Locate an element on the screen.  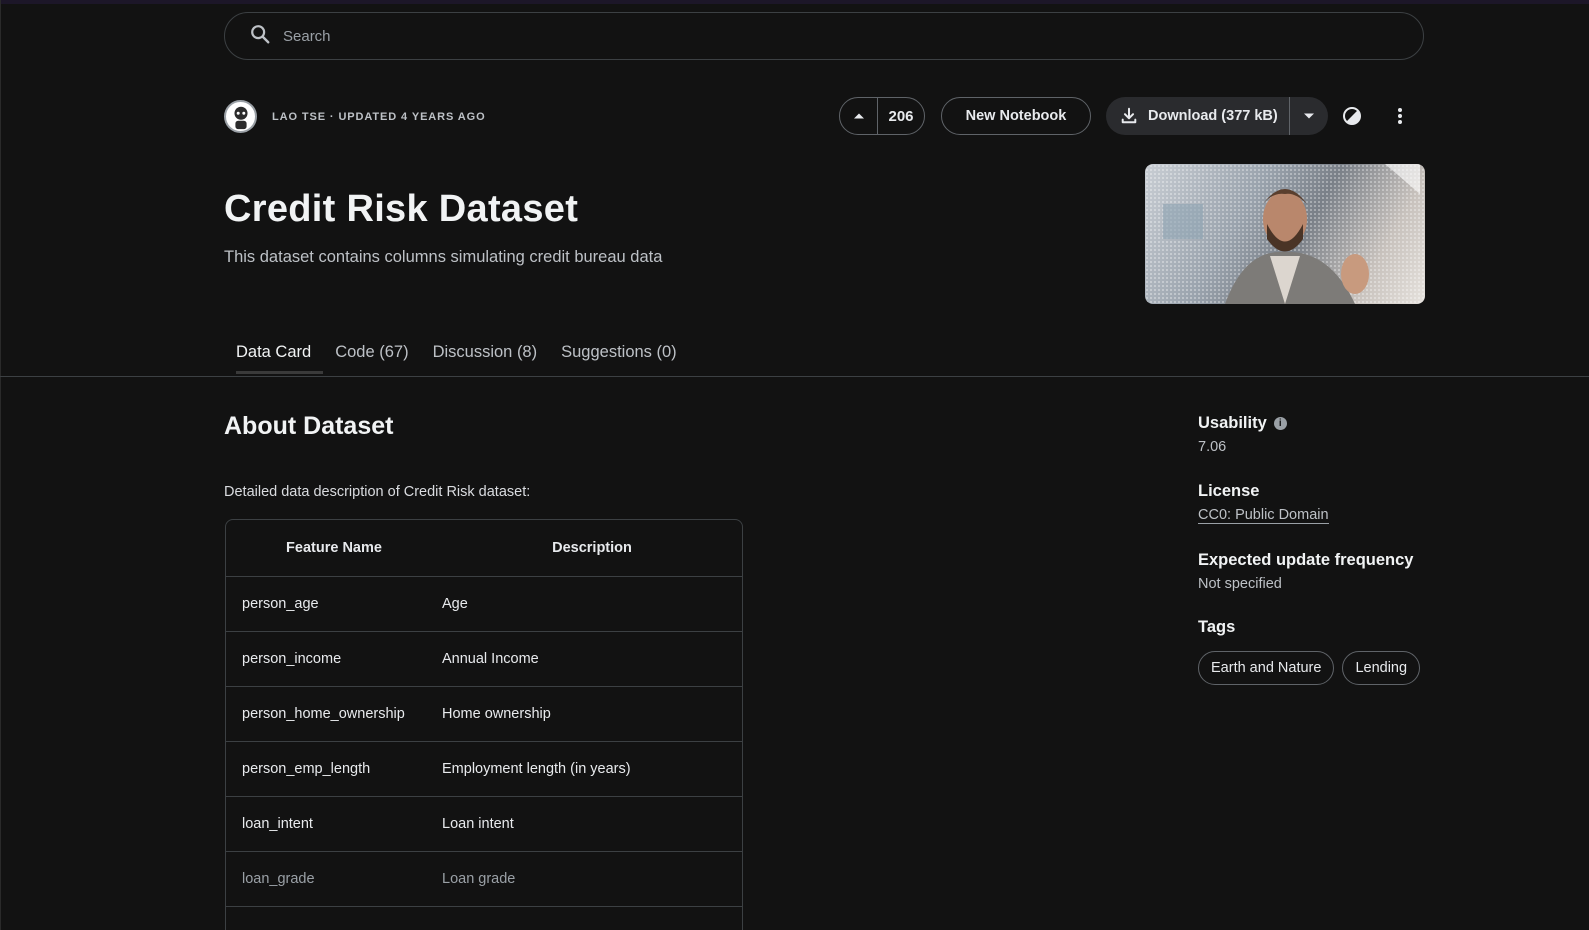
table-row: person_income Annual Income is located at coordinates (484, 659).